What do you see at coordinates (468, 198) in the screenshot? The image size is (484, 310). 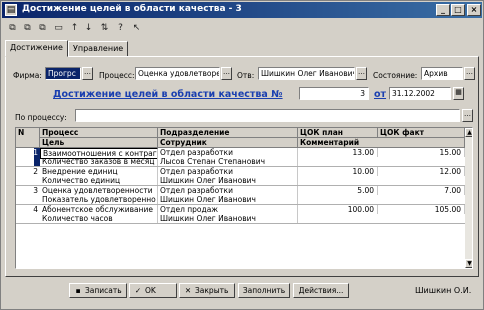 I see `vertical-scrollbar: ▲ ▼` at bounding box center [468, 198].